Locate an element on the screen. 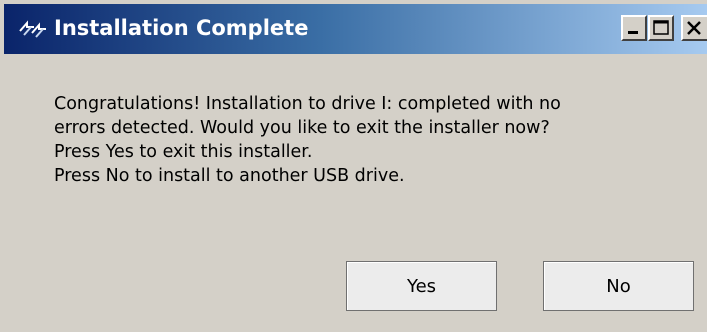 This screenshot has height=332, width=707. yes-button: Yes is located at coordinates (421, 286).